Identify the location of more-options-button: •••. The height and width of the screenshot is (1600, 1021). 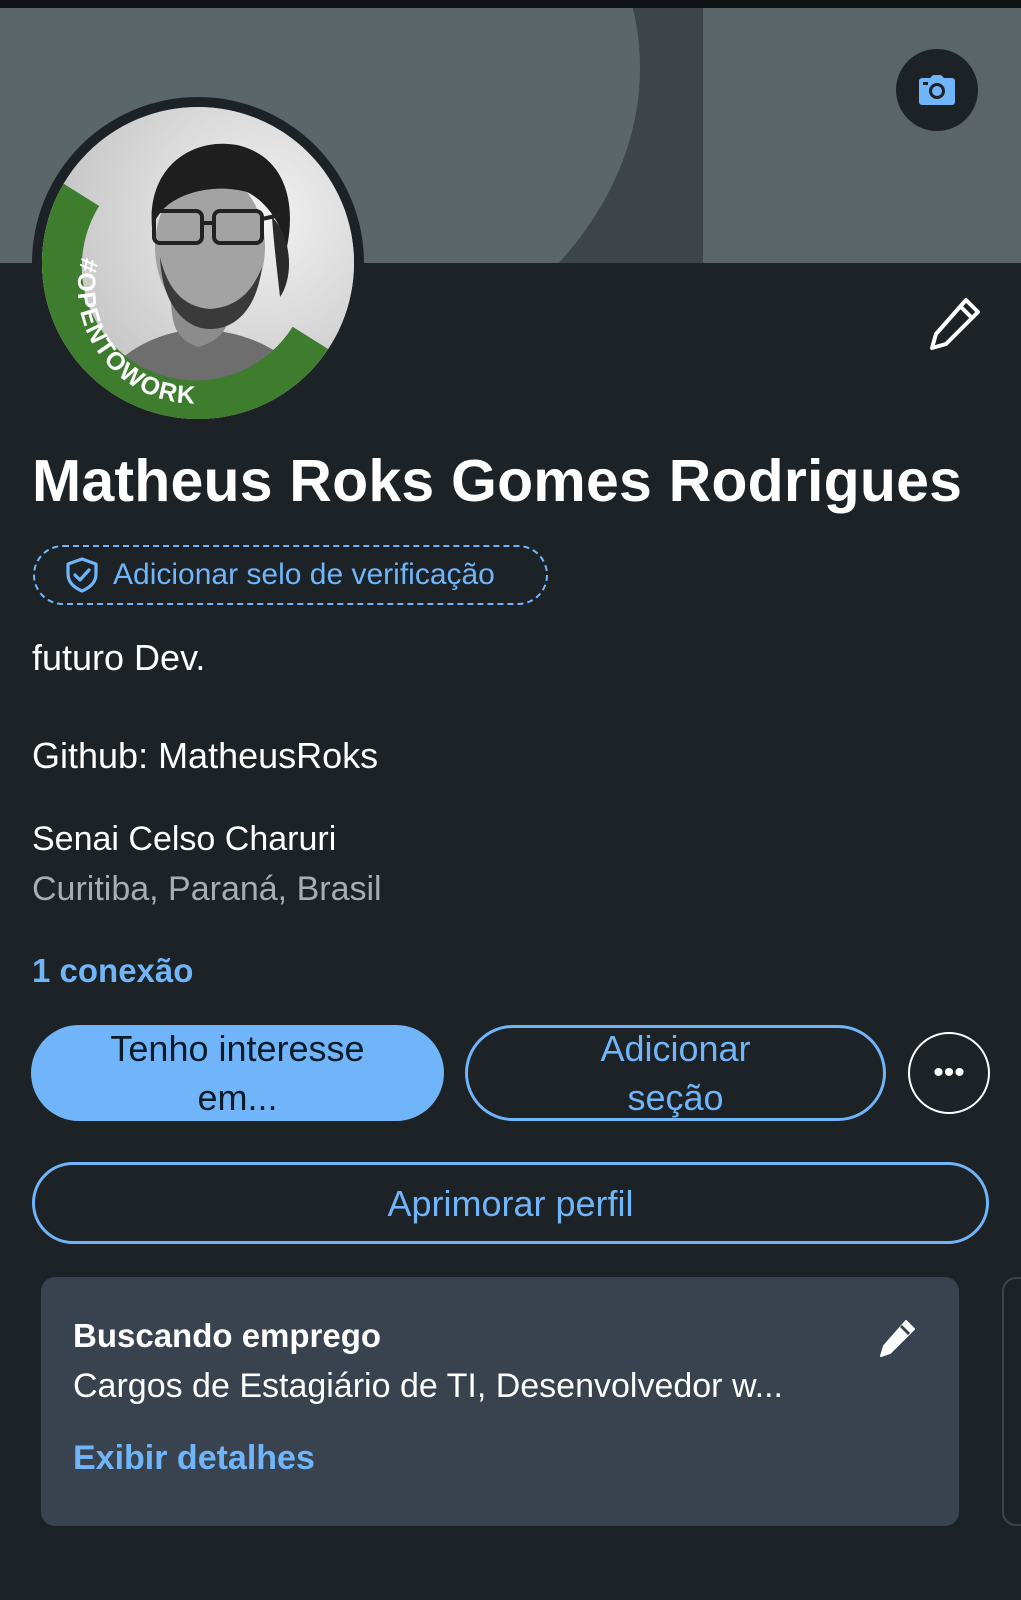
(949, 1073).